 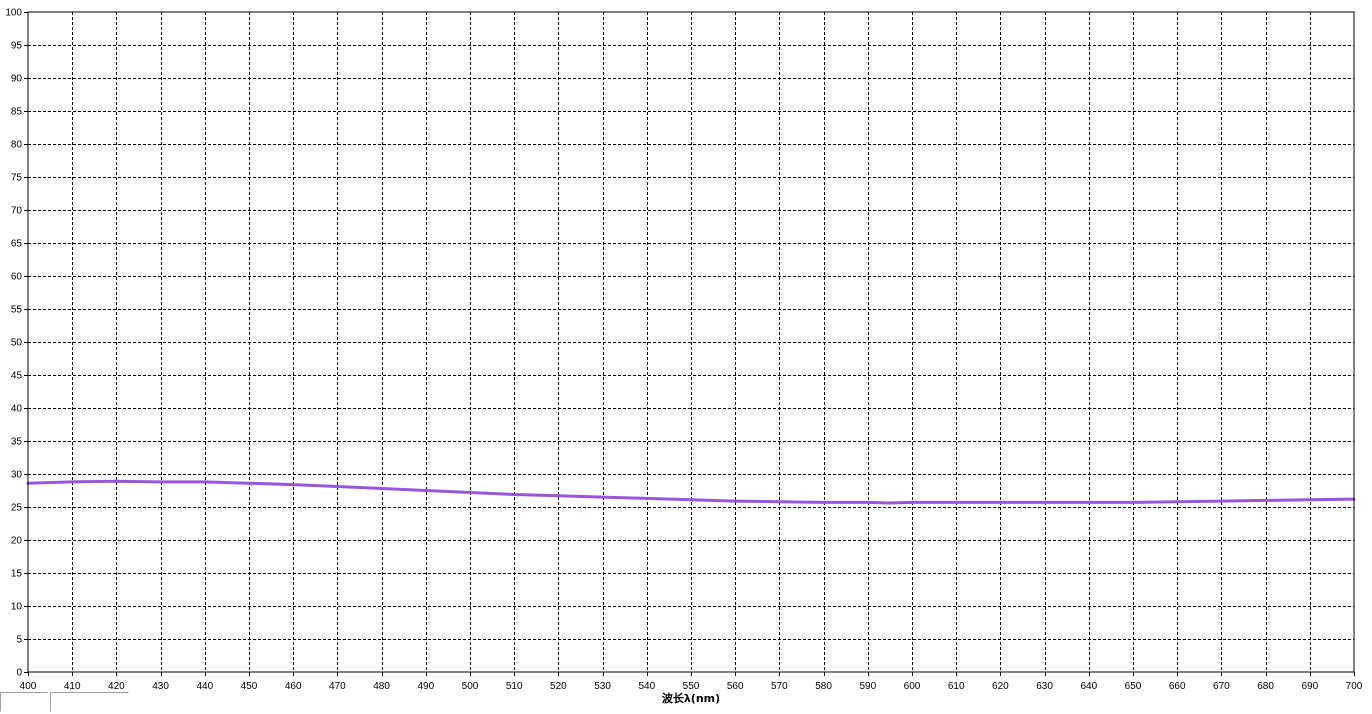 I want to click on x-tick-label: 610, so click(x=956, y=686).